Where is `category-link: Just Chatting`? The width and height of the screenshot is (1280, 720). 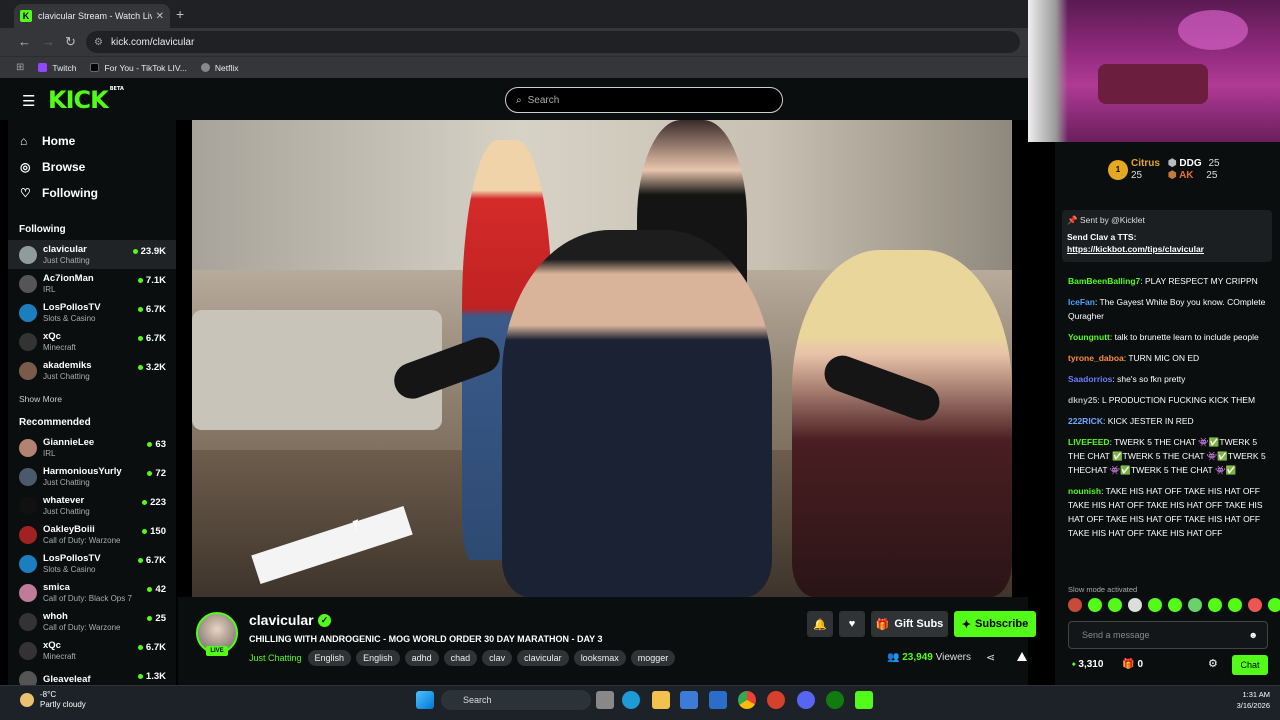 category-link: Just Chatting is located at coordinates (275, 658).